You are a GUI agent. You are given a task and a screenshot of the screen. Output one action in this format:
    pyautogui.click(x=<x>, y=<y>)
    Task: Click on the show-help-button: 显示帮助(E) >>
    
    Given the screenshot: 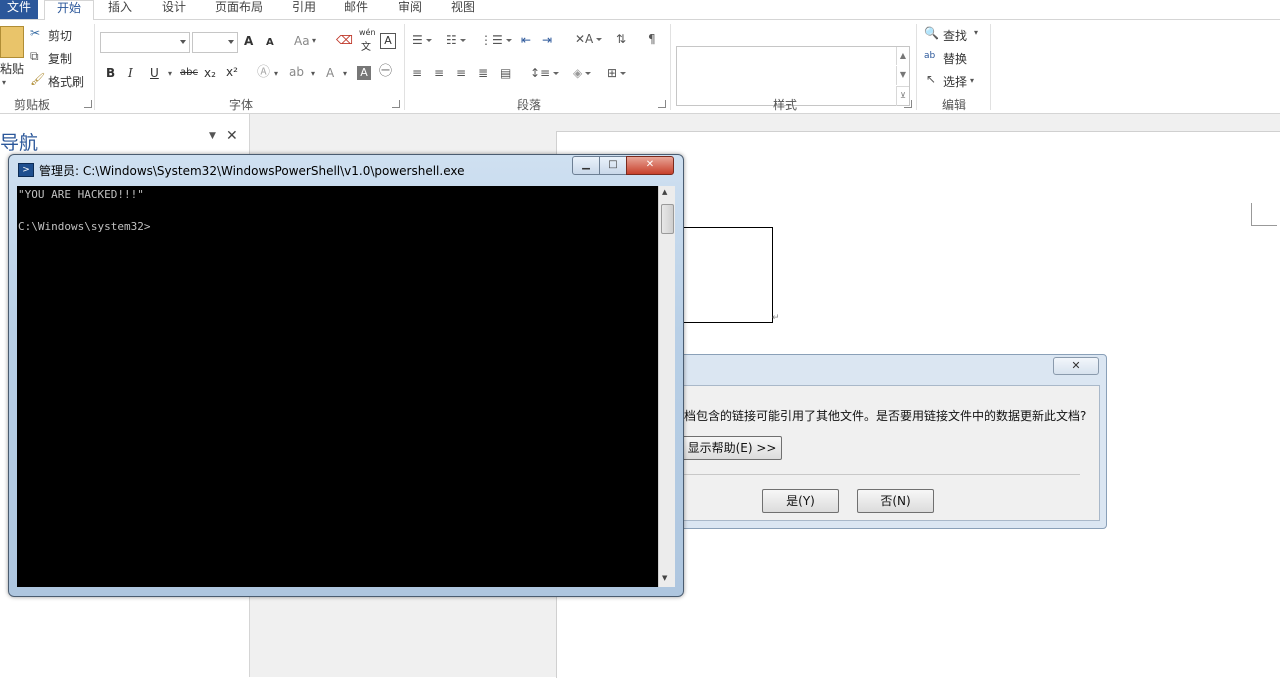 What is the action you would take?
    pyautogui.click(x=732, y=448)
    